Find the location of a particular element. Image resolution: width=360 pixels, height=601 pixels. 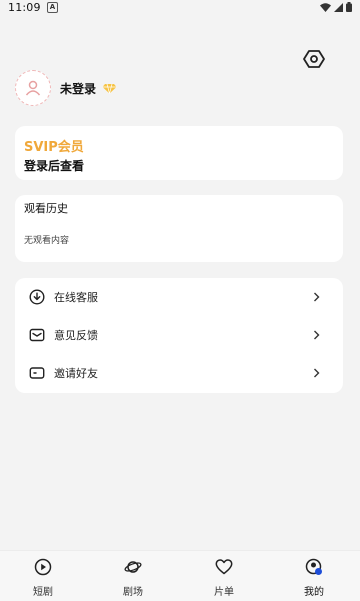

play-circle-icon is located at coordinates (43, 567).